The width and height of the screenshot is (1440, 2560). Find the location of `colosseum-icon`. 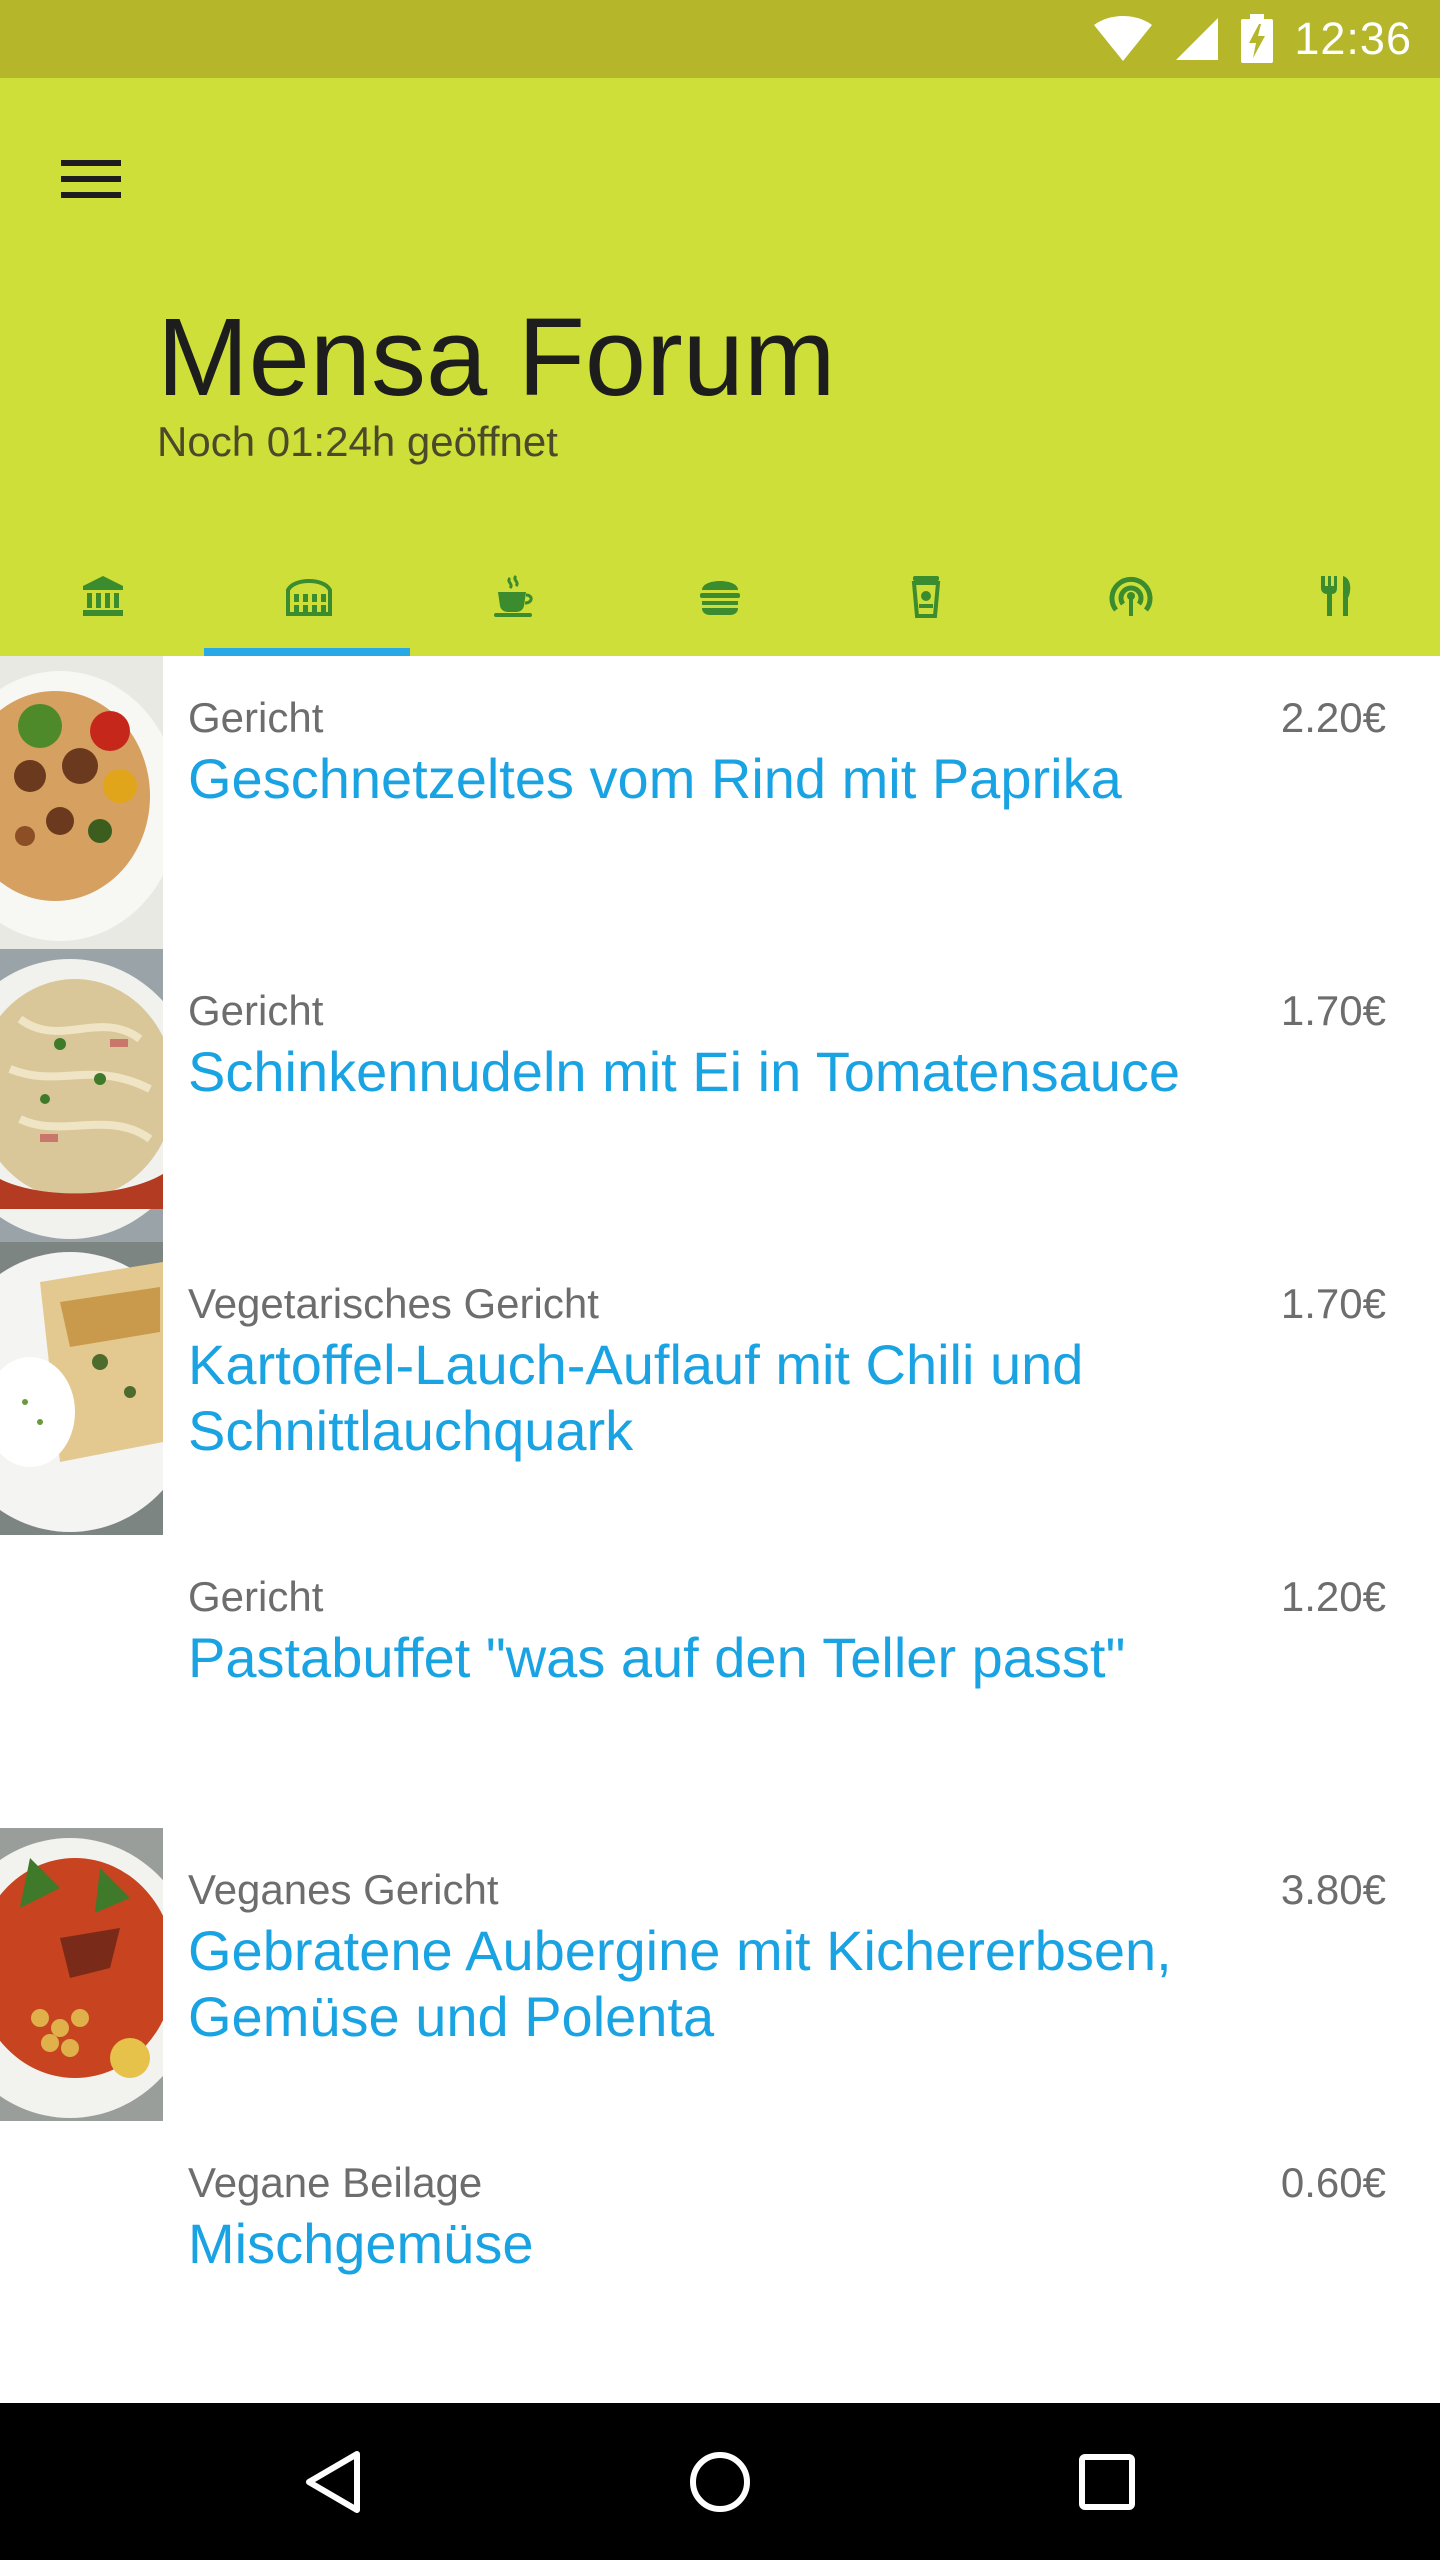

colosseum-icon is located at coordinates (308, 597).